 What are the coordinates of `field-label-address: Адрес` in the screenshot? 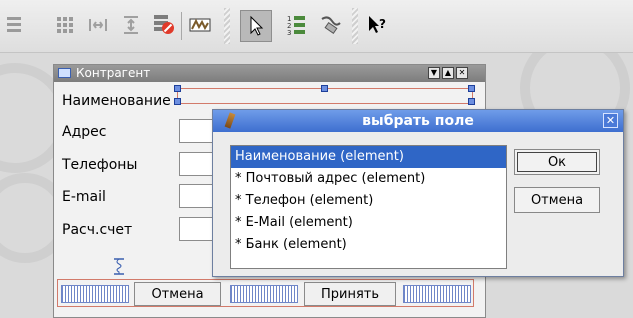 It's located at (84, 132).